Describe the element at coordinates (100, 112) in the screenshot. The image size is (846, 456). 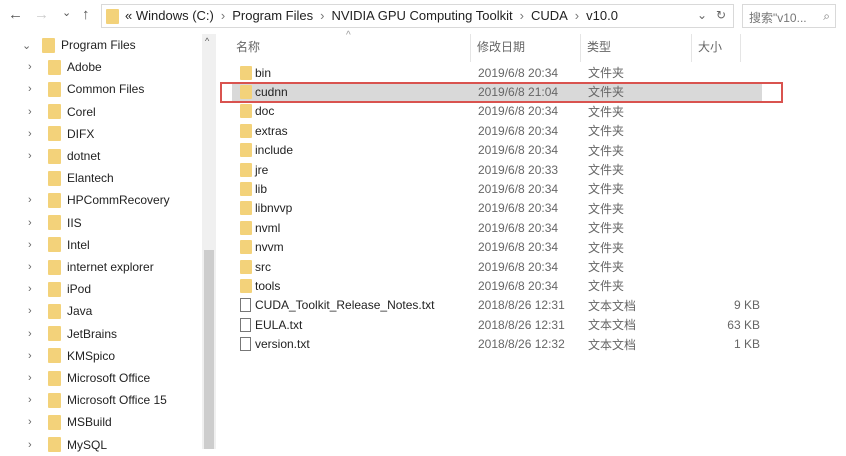
I see `tree-item: › Corel` at that location.